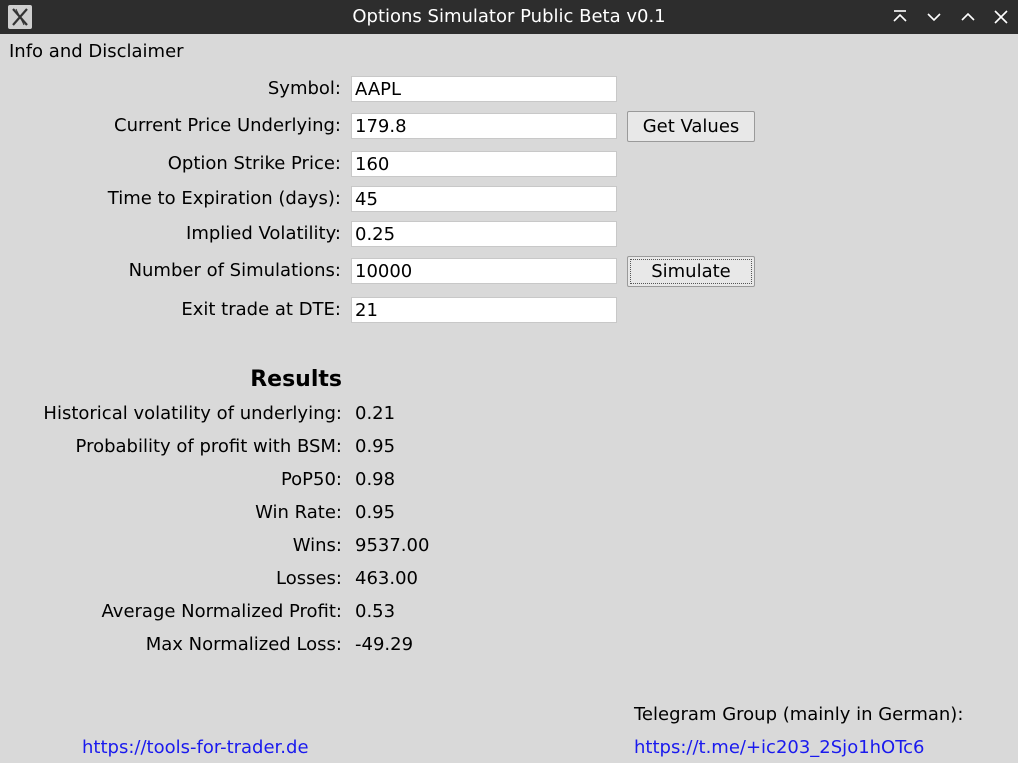 Image resolution: width=1018 pixels, height=763 pixels. What do you see at coordinates (243, 644) in the screenshot?
I see `result-label: Max Normalized Loss:` at bounding box center [243, 644].